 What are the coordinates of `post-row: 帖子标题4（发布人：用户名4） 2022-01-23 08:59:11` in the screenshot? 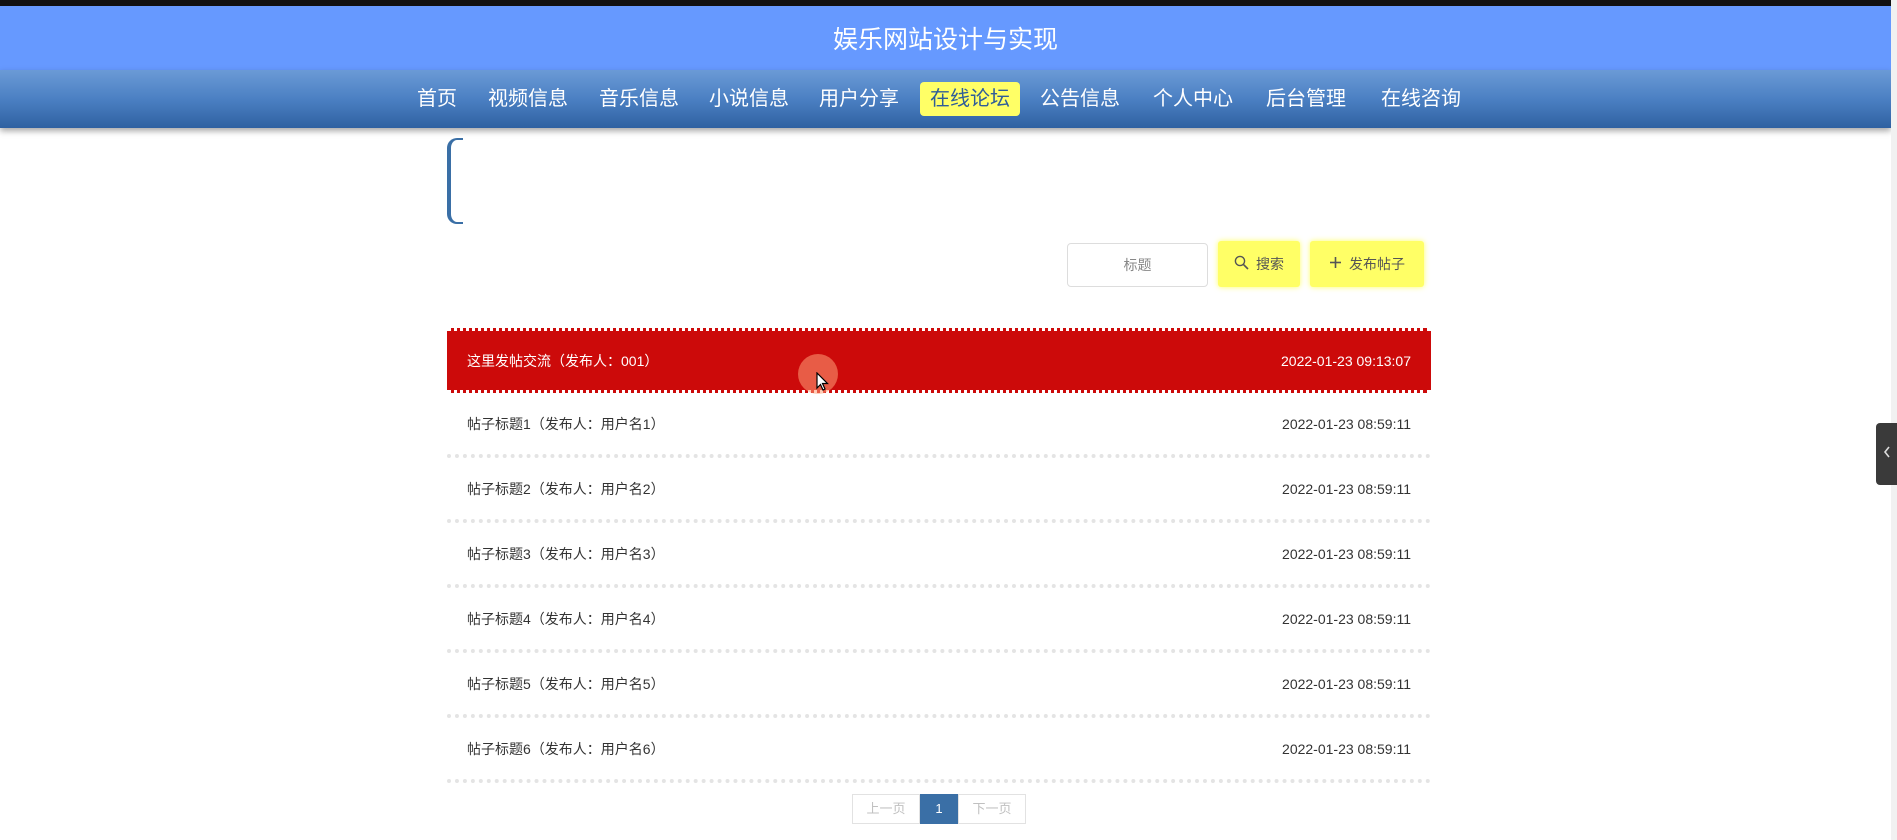 It's located at (939, 620).